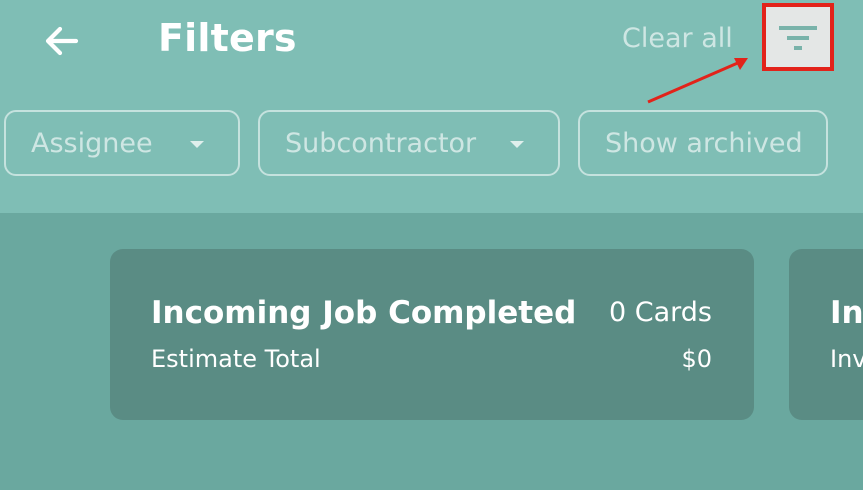  I want to click on subcontractor-chip-label: Subcontractor, so click(381, 143).